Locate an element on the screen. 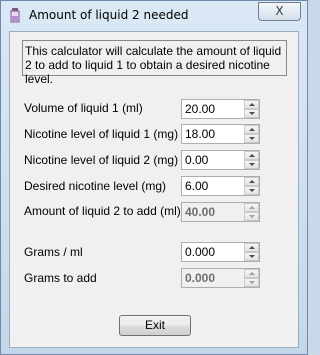 The height and width of the screenshot is (355, 320). desired-nicotine-label: Desired nicotine level (mg) is located at coordinates (95, 186).